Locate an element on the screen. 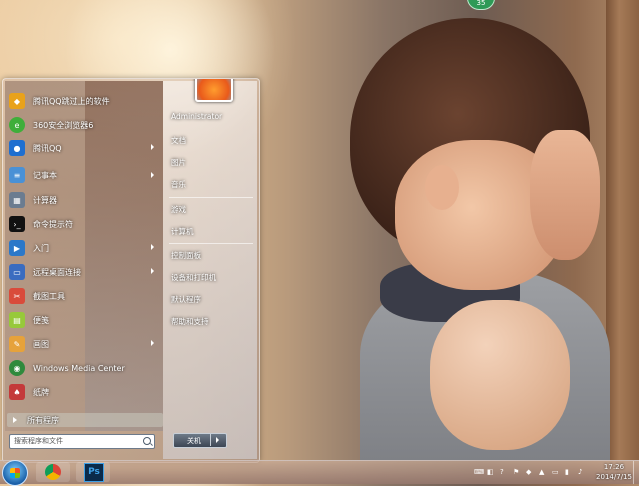 Image resolution: width=639 pixels, height=486 pixels. user-name-link: Administrator is located at coordinates (196, 119).